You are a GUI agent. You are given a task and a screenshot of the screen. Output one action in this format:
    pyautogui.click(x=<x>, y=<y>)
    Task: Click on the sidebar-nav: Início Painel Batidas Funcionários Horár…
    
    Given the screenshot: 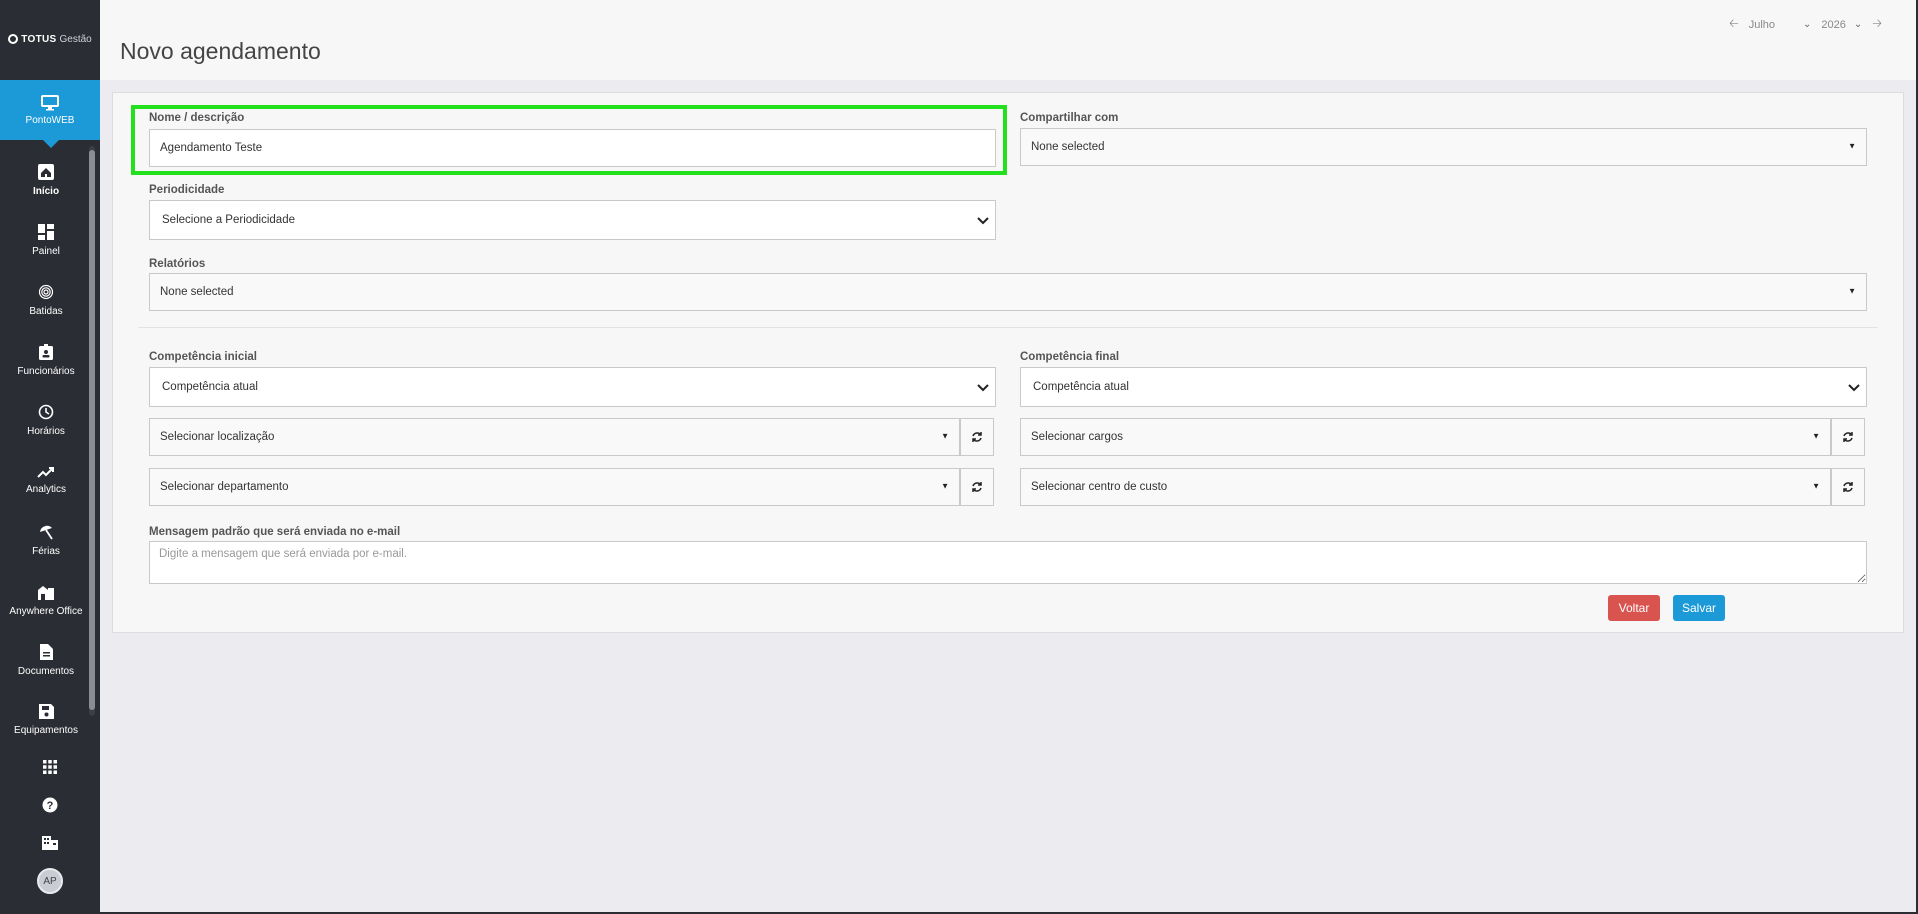 What is the action you would take?
    pyautogui.click(x=46, y=450)
    